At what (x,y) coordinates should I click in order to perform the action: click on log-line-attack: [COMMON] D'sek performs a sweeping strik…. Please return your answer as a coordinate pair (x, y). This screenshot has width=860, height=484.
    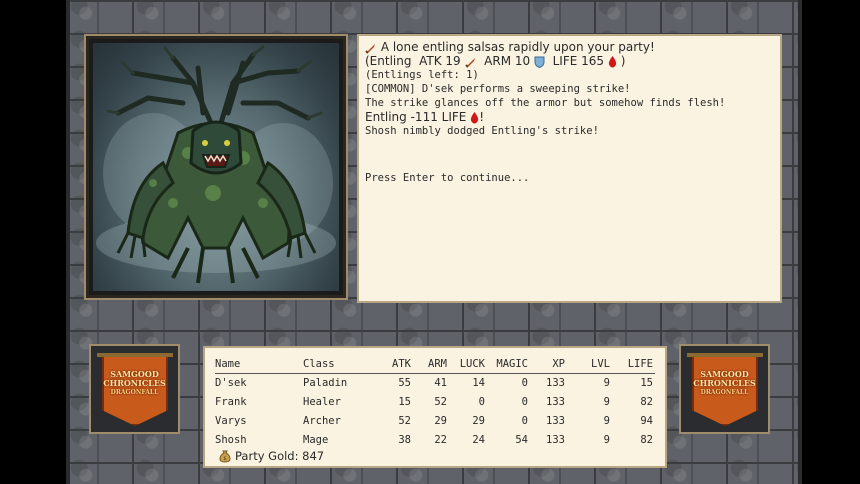
    Looking at the image, I should click on (498, 89).